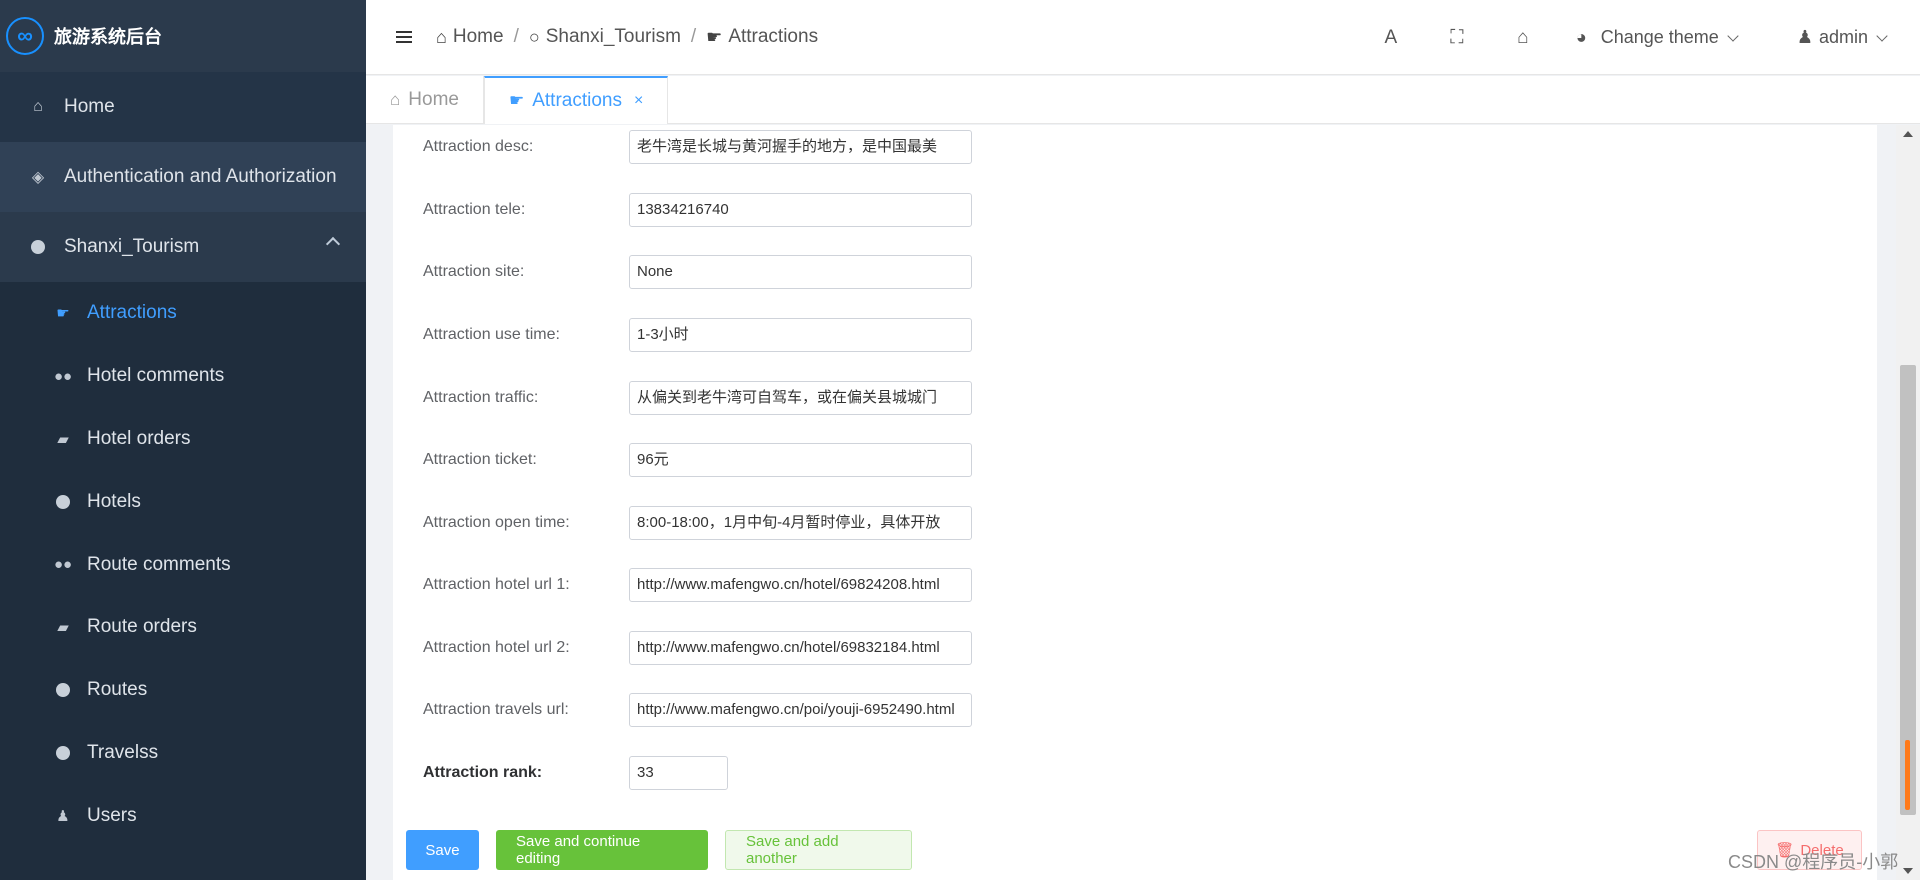 The width and height of the screenshot is (1920, 880). What do you see at coordinates (183, 107) in the screenshot?
I see `sidebar-item-home: ⌂ Home` at bounding box center [183, 107].